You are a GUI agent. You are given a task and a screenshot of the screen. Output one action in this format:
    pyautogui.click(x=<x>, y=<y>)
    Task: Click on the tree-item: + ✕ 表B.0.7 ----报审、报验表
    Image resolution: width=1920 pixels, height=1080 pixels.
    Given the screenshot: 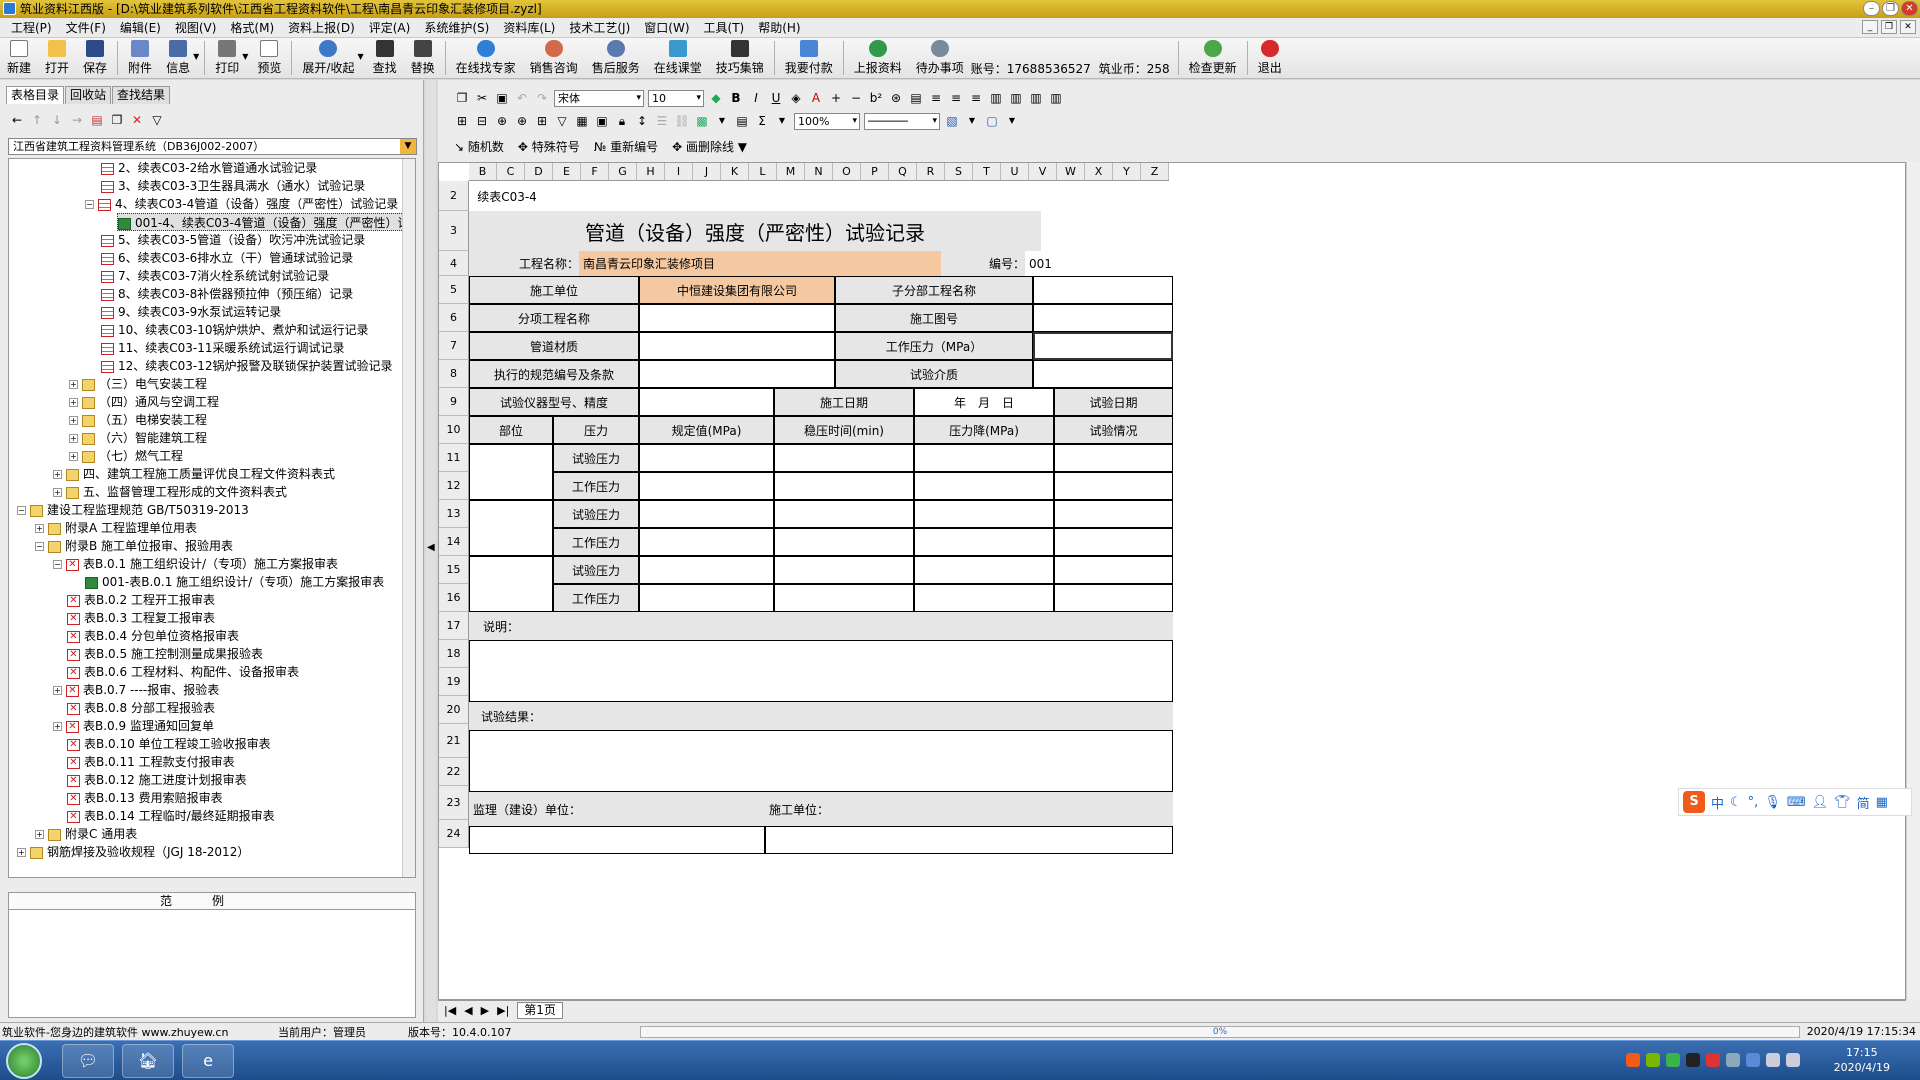 What is the action you would take?
    pyautogui.click(x=136, y=690)
    